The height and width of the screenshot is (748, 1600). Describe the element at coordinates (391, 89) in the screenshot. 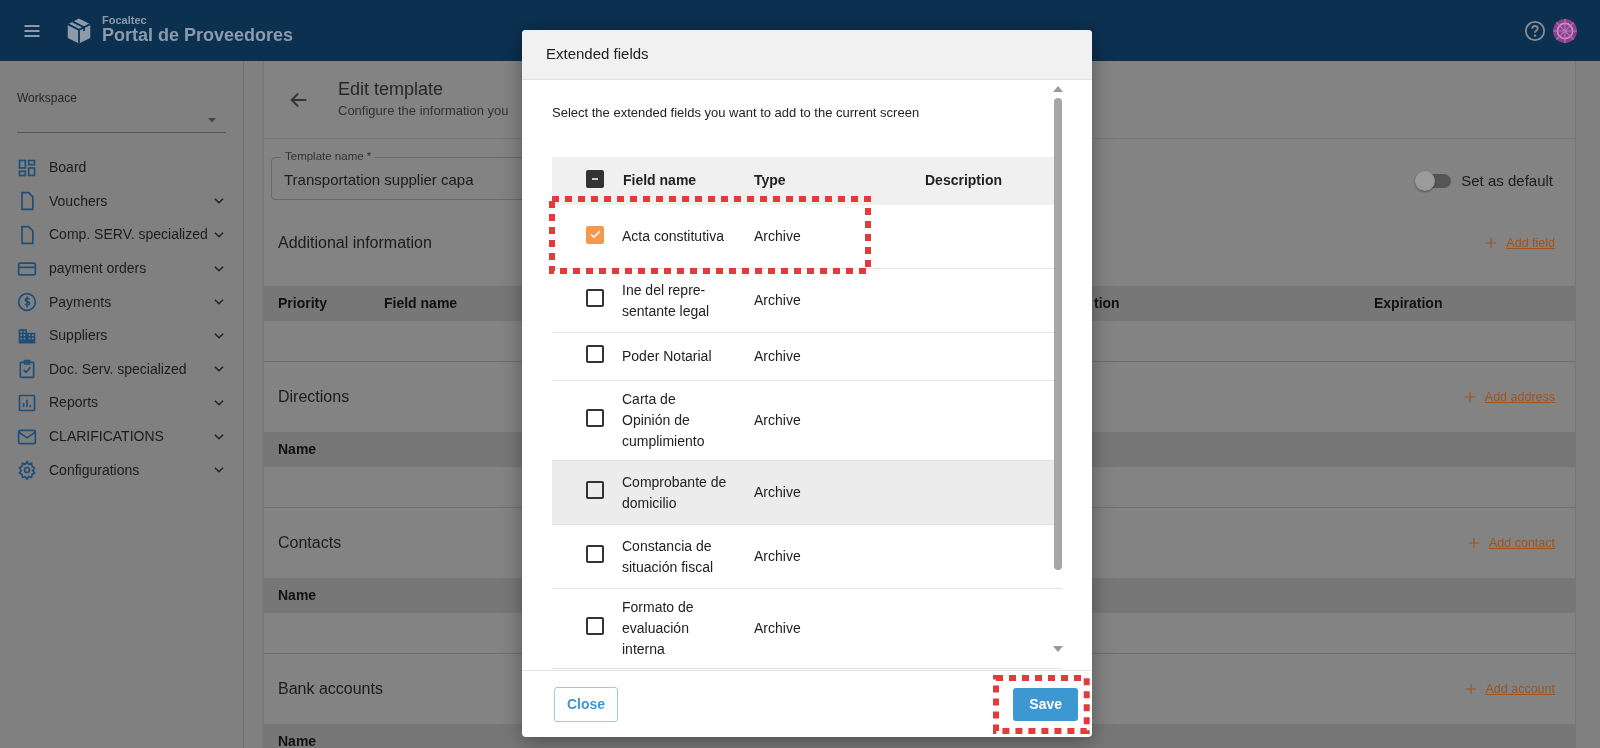

I see `page-title: Edit template` at that location.